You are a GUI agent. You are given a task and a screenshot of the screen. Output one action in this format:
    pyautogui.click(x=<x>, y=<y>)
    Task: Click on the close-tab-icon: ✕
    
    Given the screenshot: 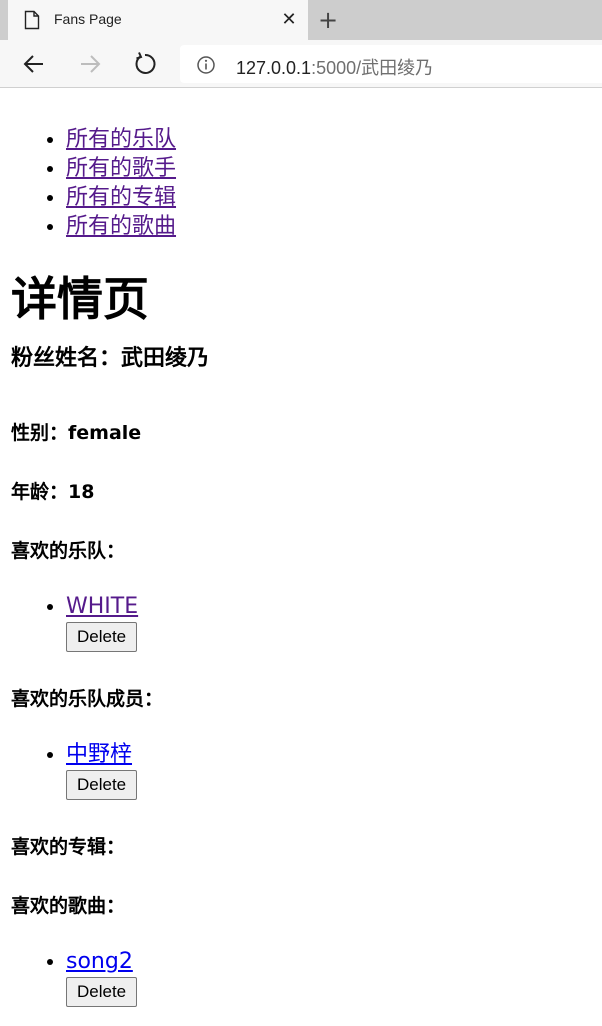 What is the action you would take?
    pyautogui.click(x=289, y=20)
    